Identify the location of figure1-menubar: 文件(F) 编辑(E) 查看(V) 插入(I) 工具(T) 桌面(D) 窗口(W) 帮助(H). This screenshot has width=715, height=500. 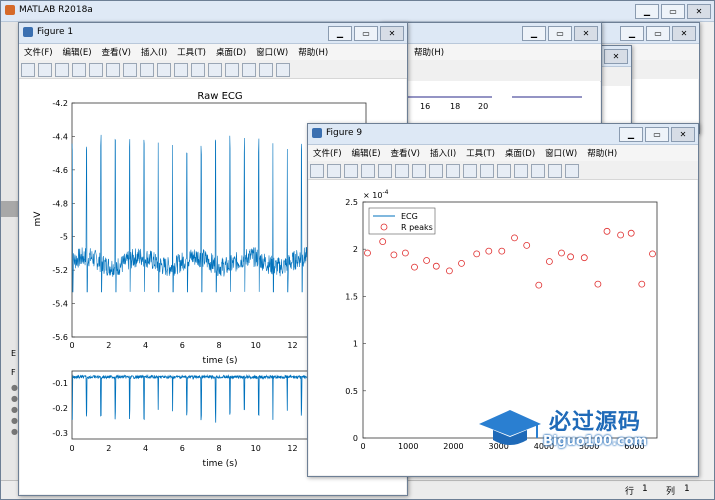
(213, 52).